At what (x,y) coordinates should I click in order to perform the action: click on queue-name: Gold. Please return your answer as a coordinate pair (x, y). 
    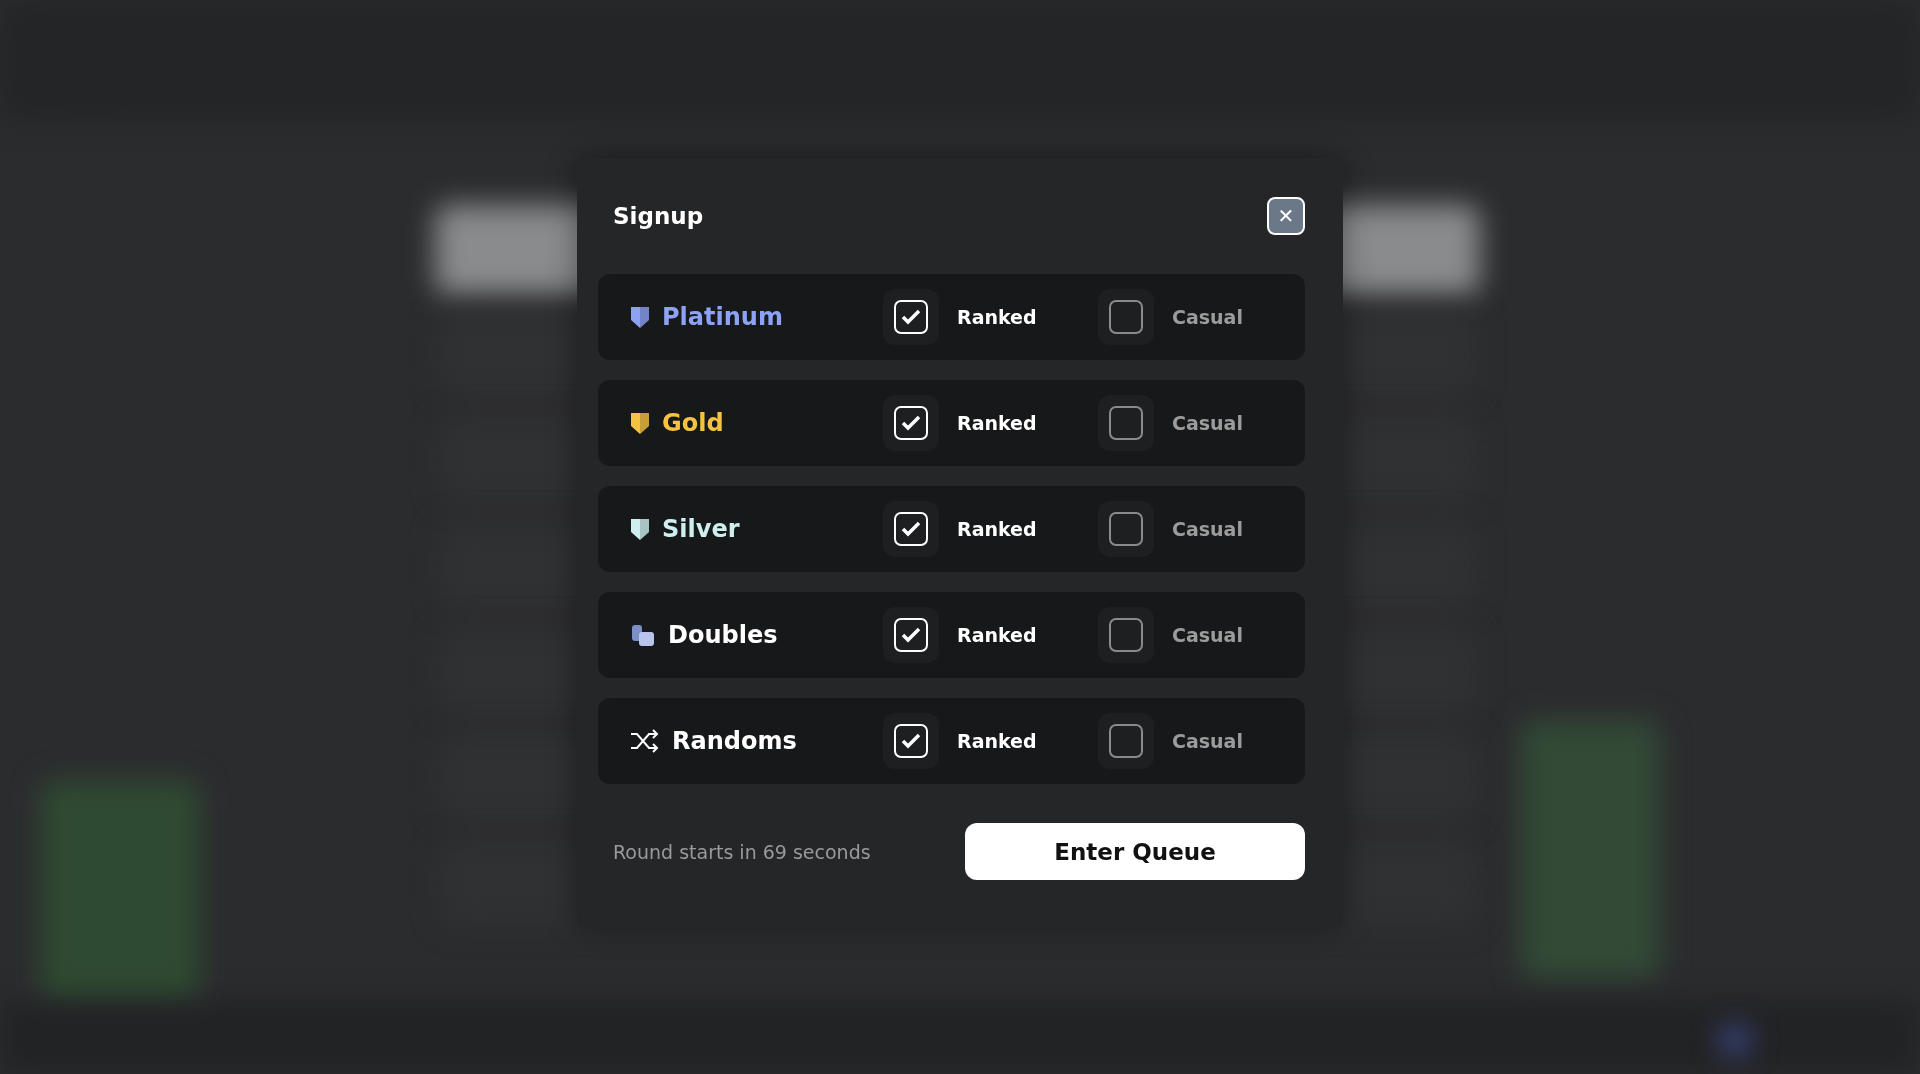
    Looking at the image, I should click on (693, 423).